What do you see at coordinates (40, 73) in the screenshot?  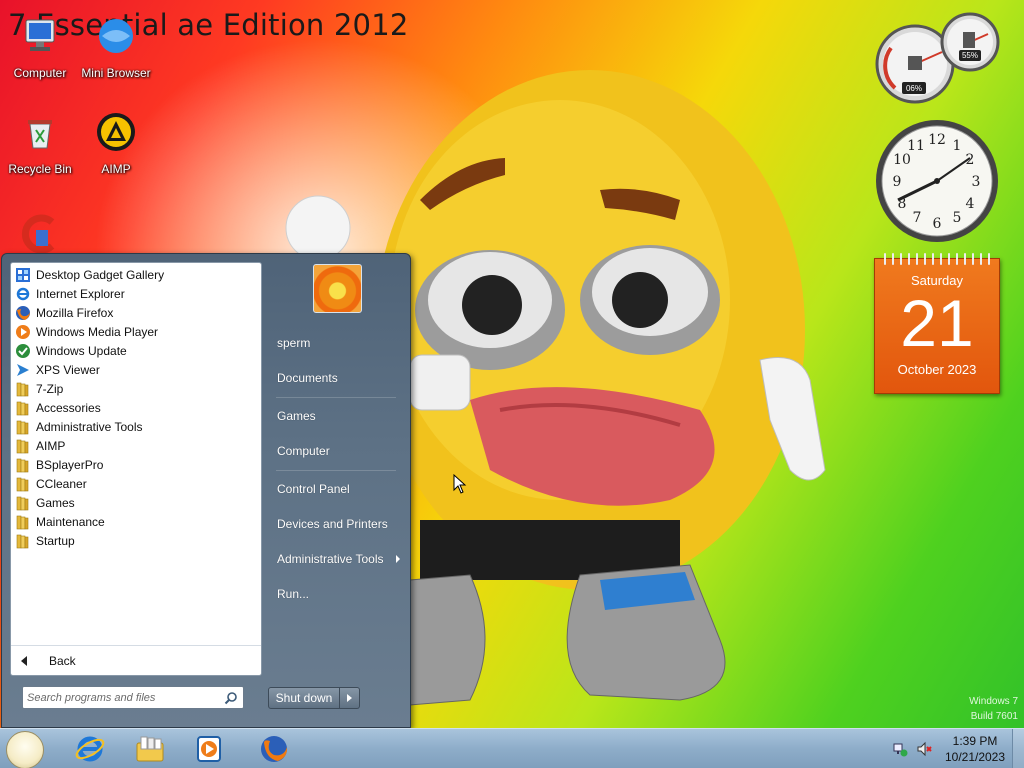 I see `desktop-icon-label: Computer` at bounding box center [40, 73].